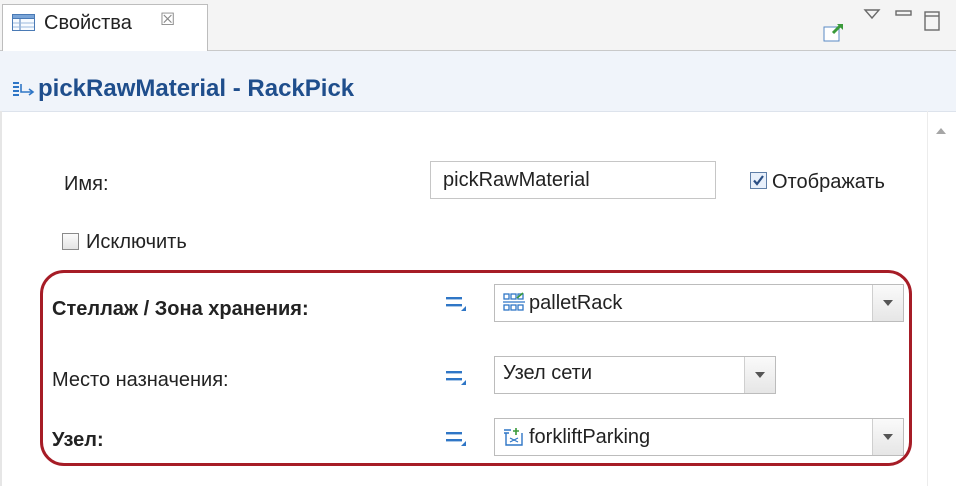 The image size is (956, 486). Describe the element at coordinates (23, 22) in the screenshot. I see `properties-icon` at that location.